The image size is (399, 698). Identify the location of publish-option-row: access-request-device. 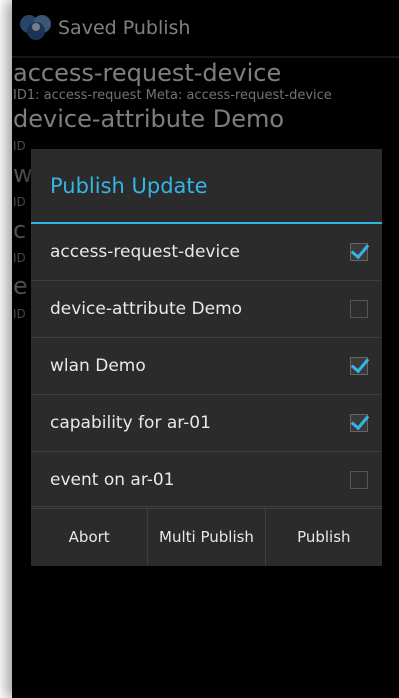
(206, 252).